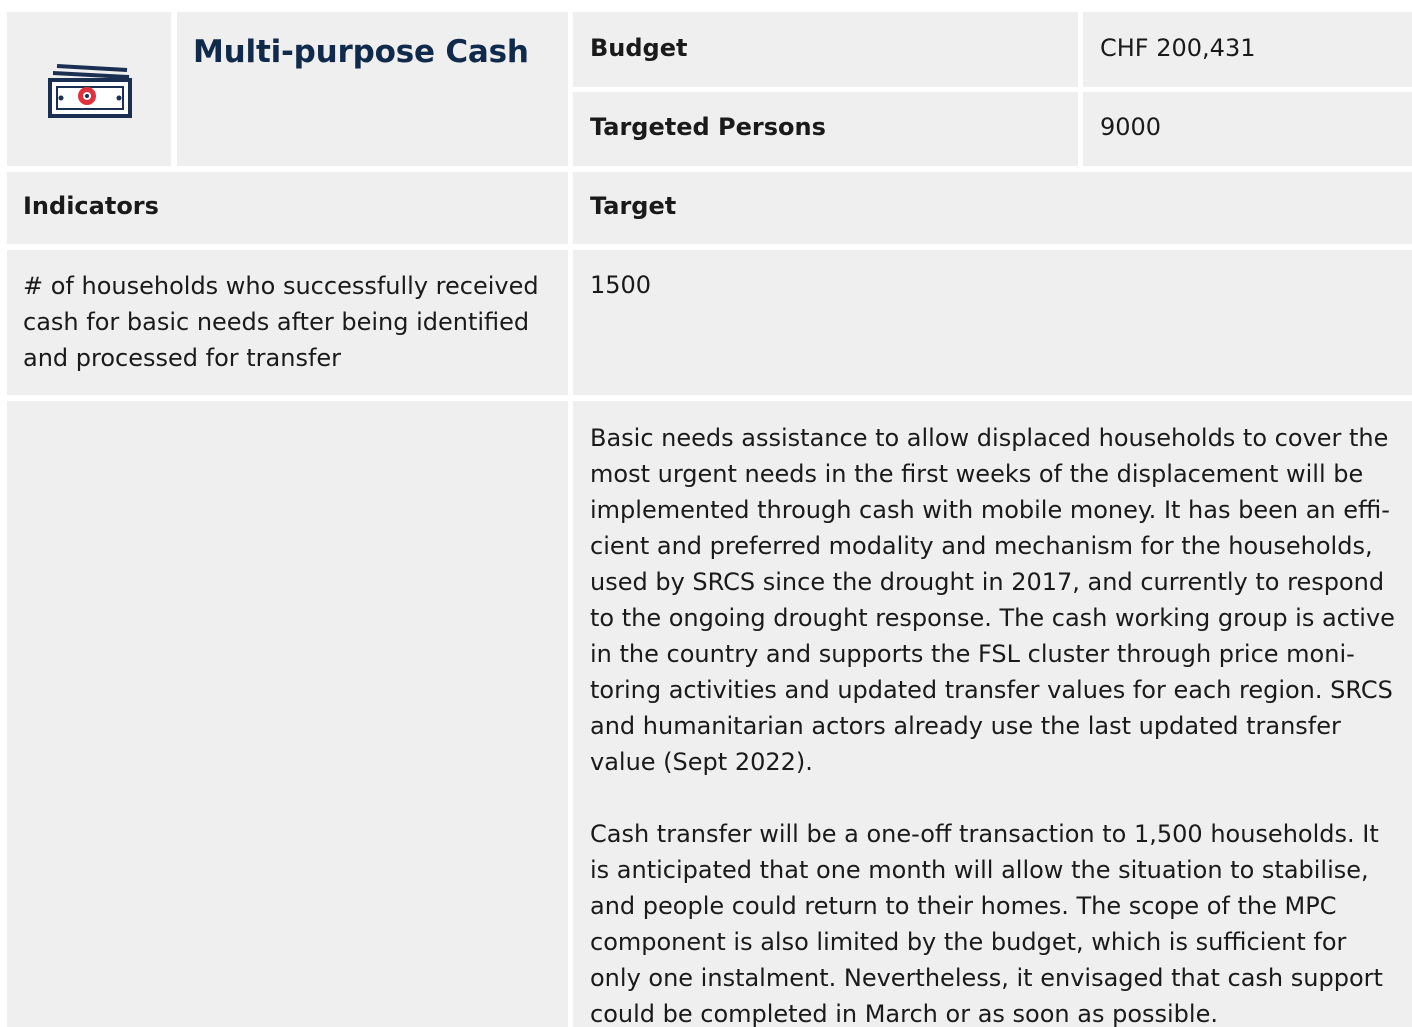 Image resolution: width=1412 pixels, height=1027 pixels. Describe the element at coordinates (287, 208) in the screenshot. I see `indicators-header-cell: Indicators` at that location.